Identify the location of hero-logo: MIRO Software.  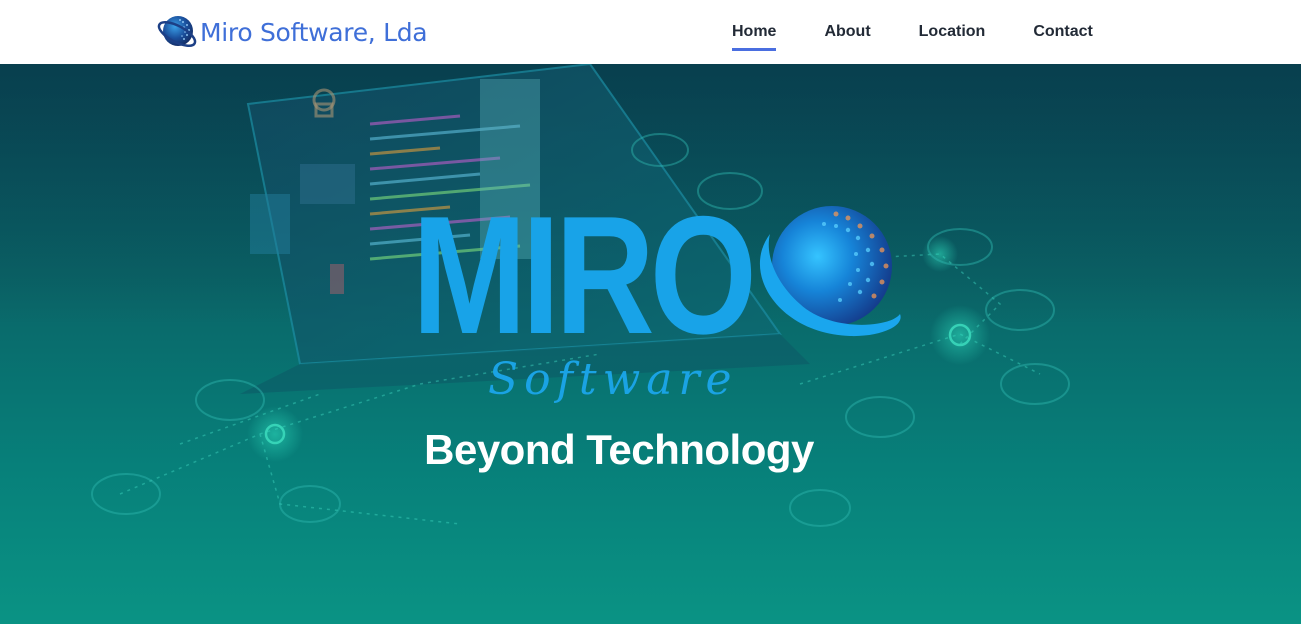
(660, 307).